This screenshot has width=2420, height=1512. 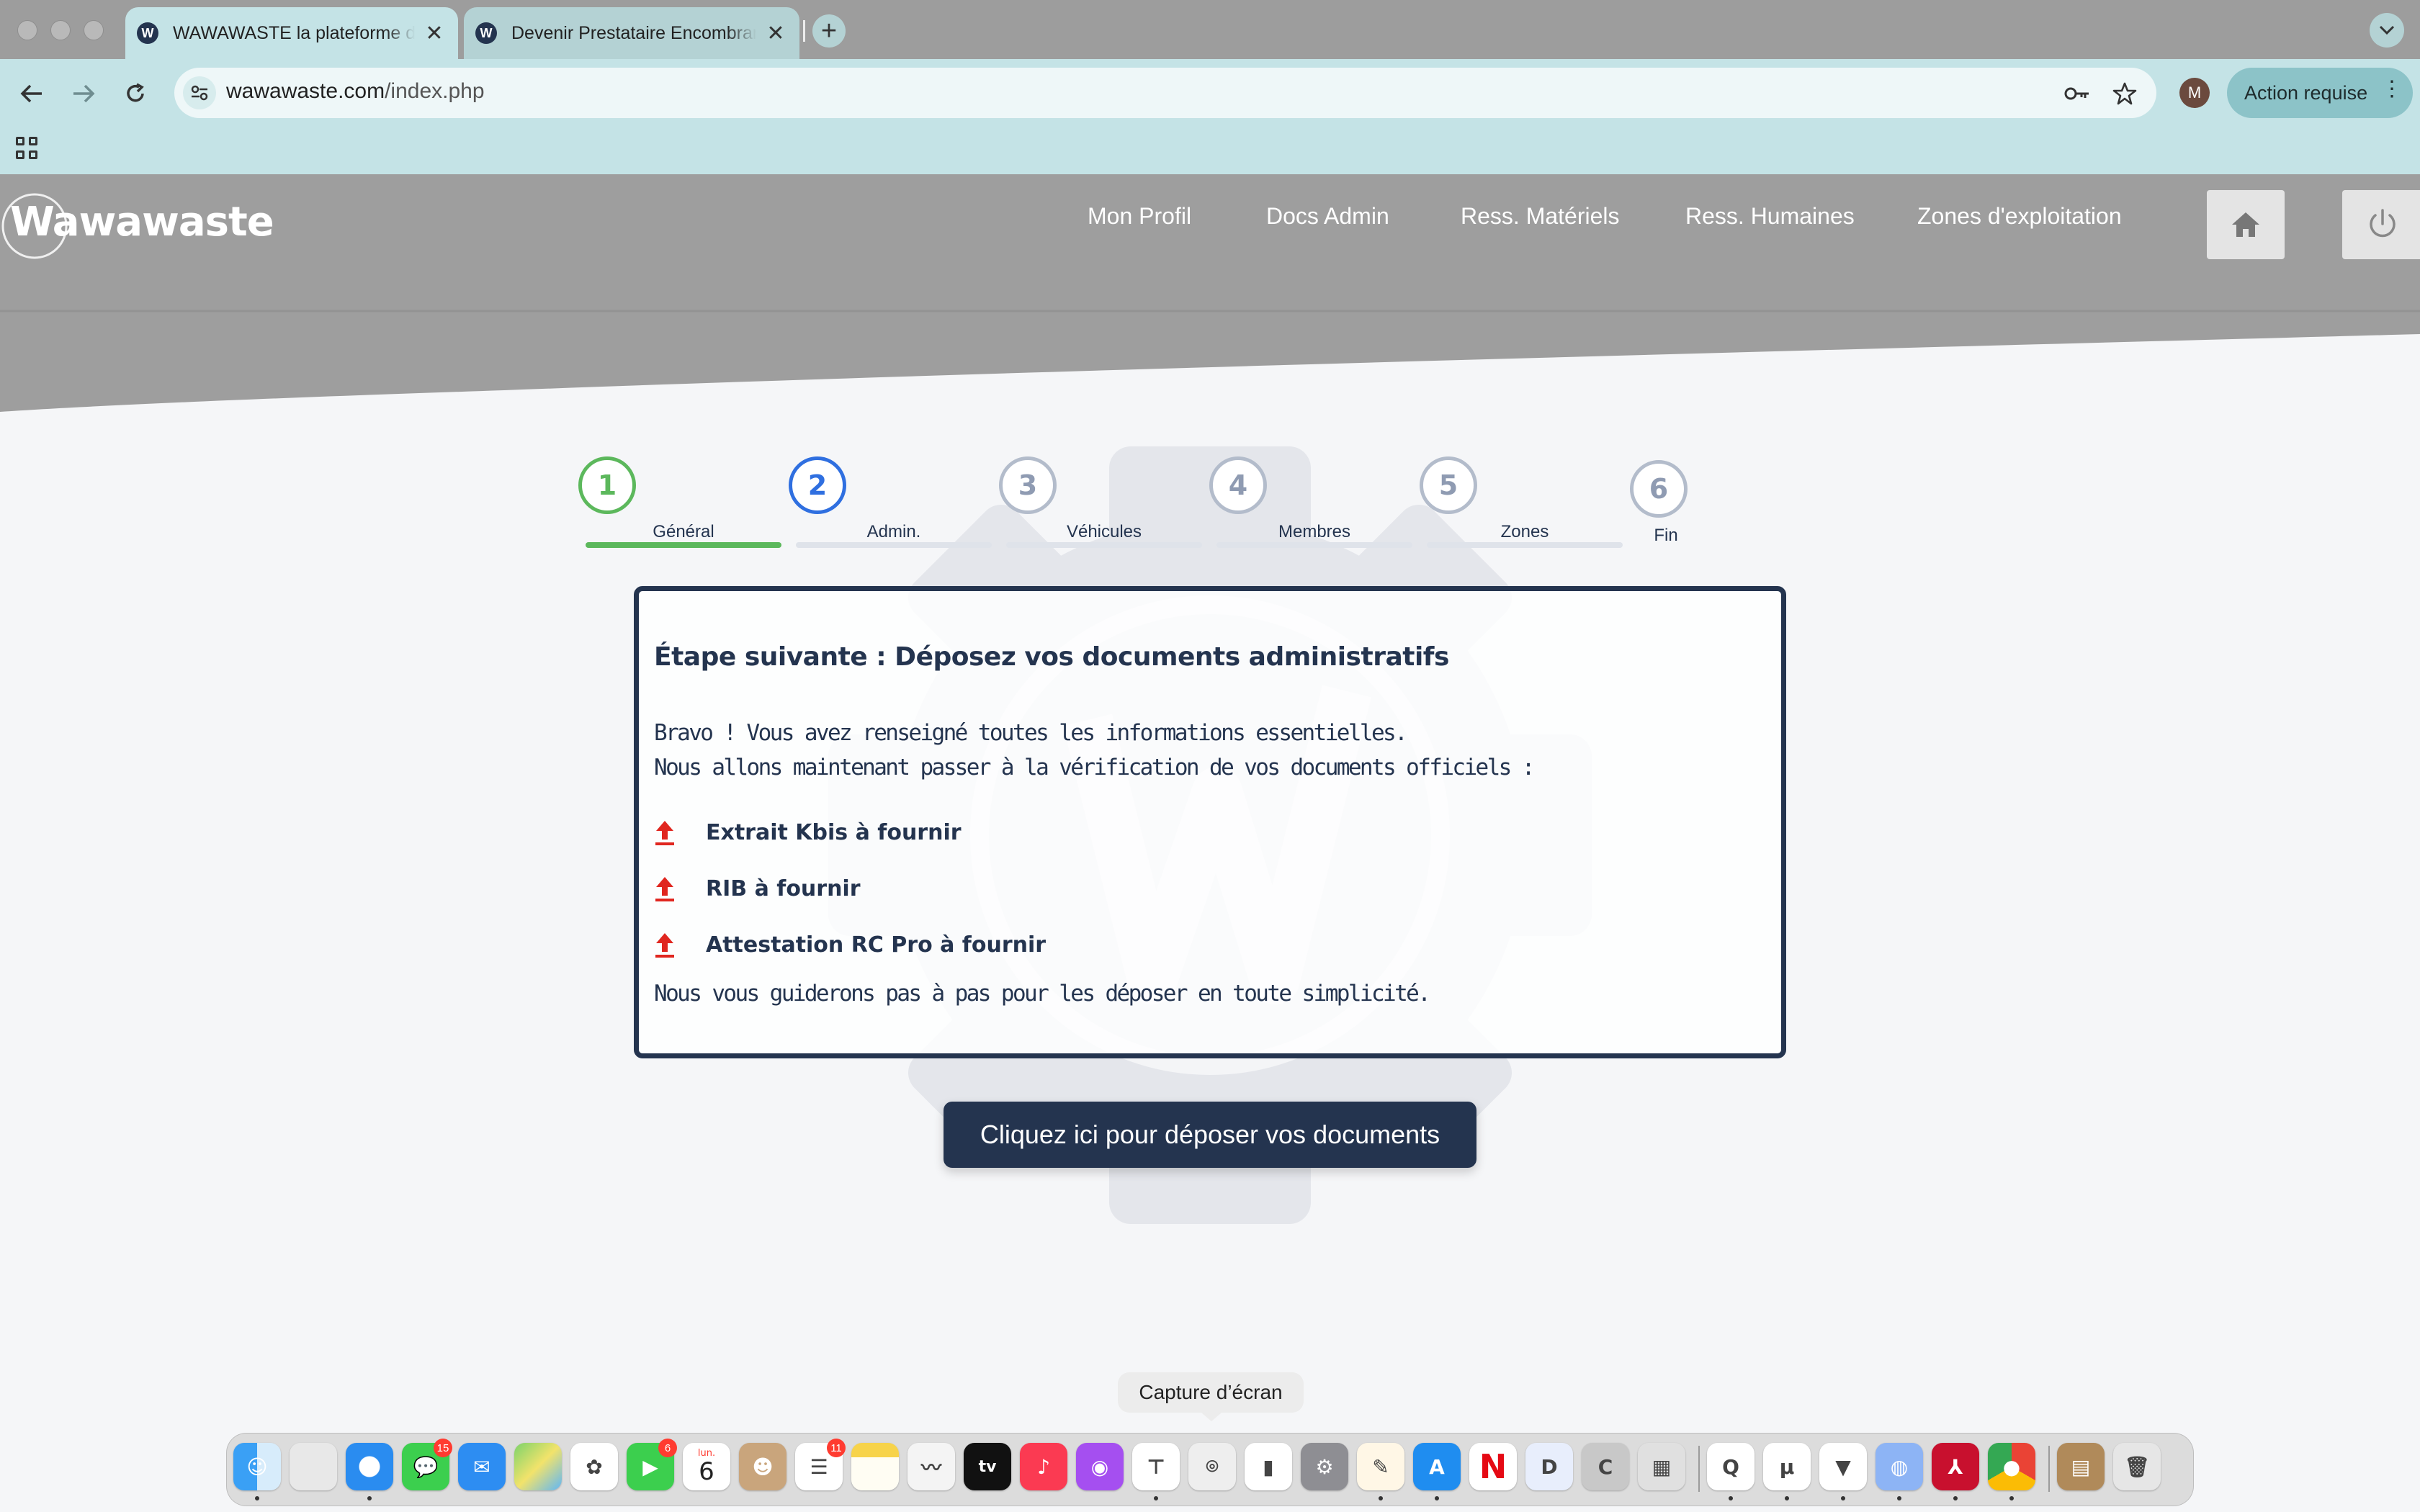 I want to click on c-app-icon: C, so click(x=1605, y=1466).